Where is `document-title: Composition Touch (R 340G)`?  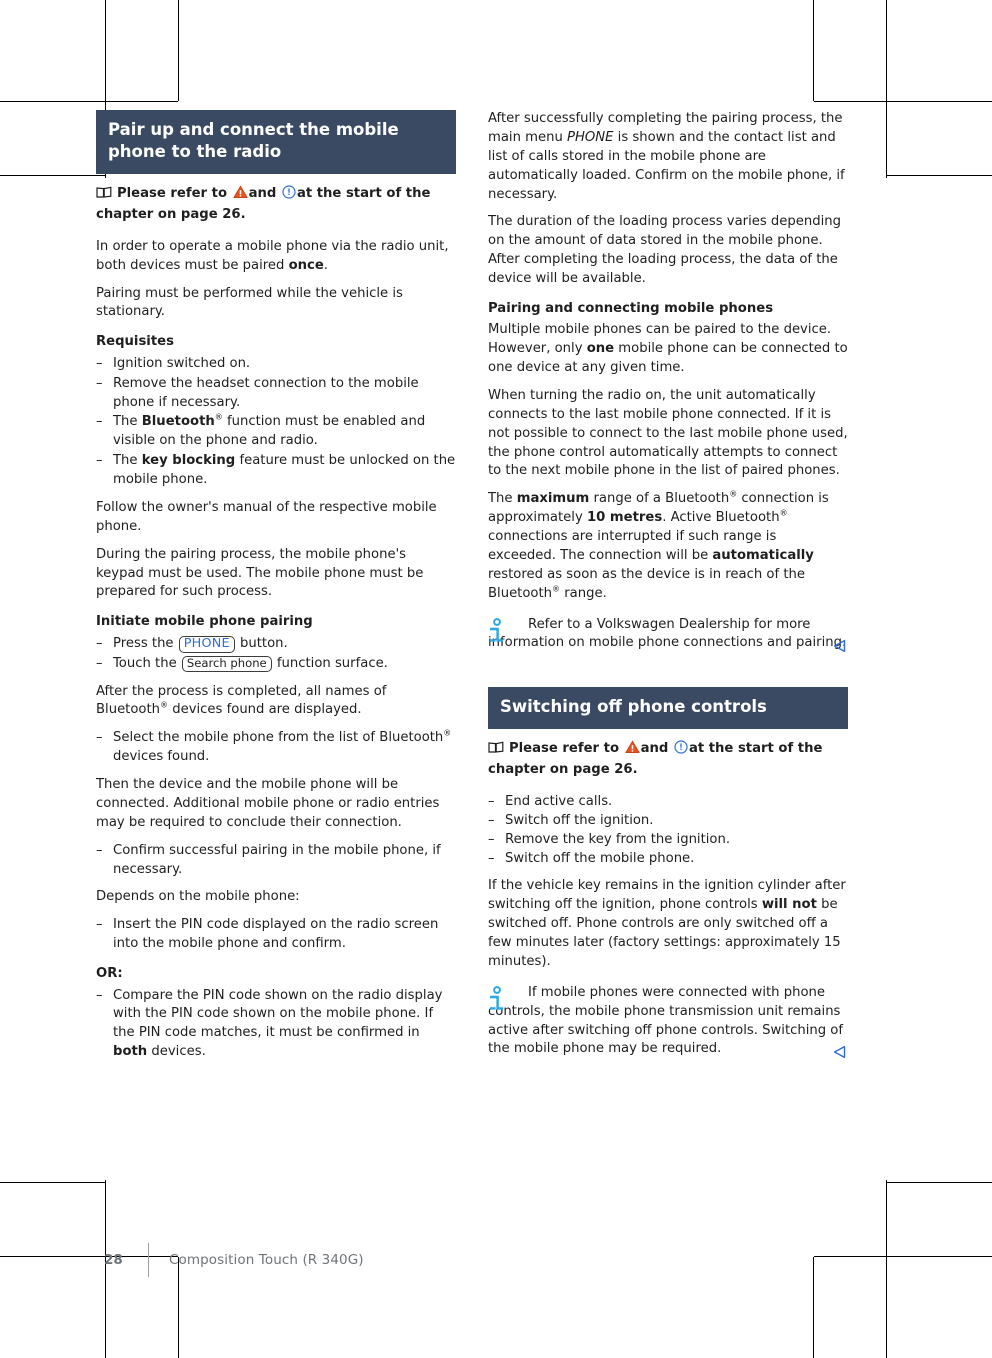
document-title: Composition Touch (R 340G) is located at coordinates (266, 1260).